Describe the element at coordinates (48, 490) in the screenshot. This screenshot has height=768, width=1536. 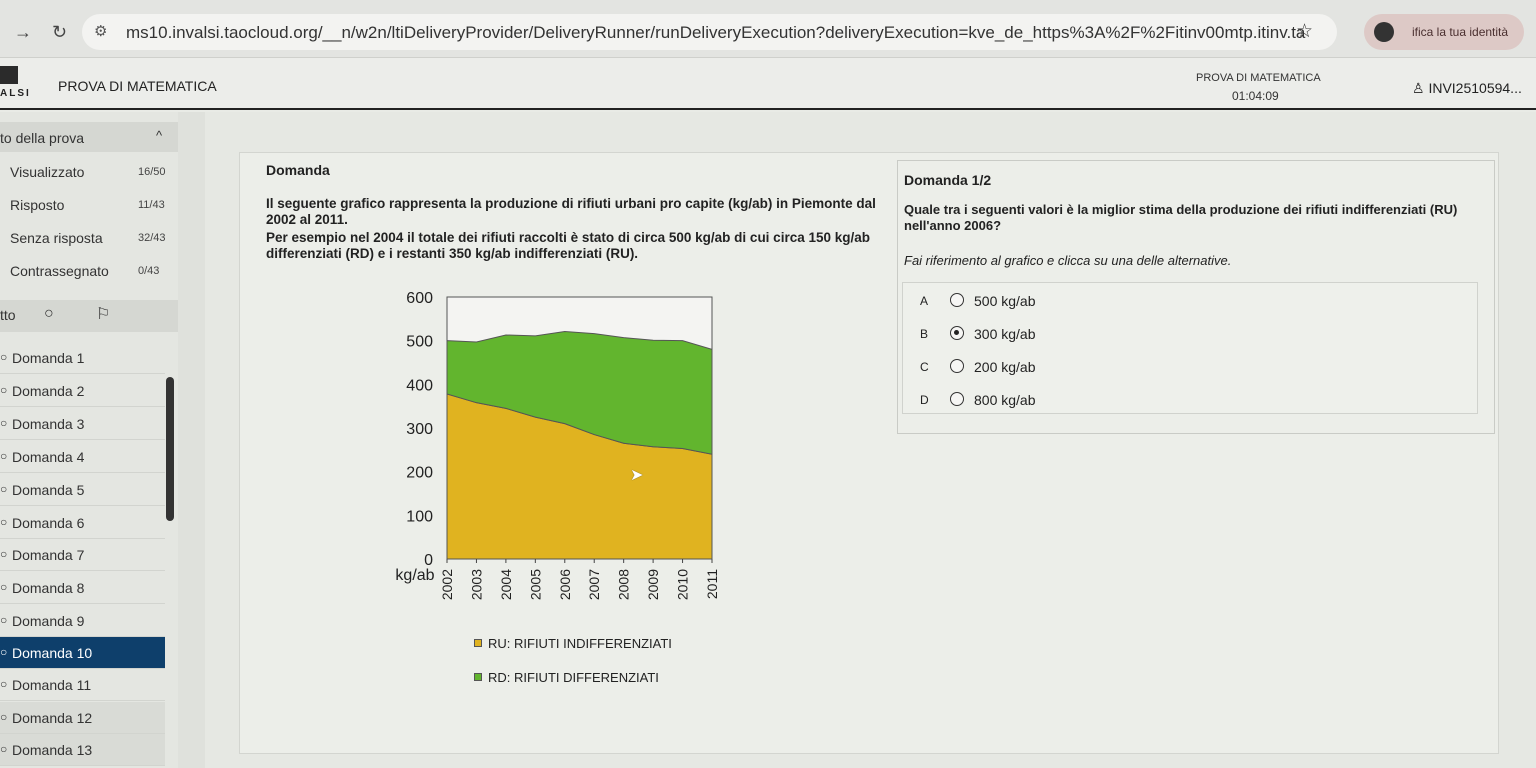
I see `question-label: Domanda 5` at that location.